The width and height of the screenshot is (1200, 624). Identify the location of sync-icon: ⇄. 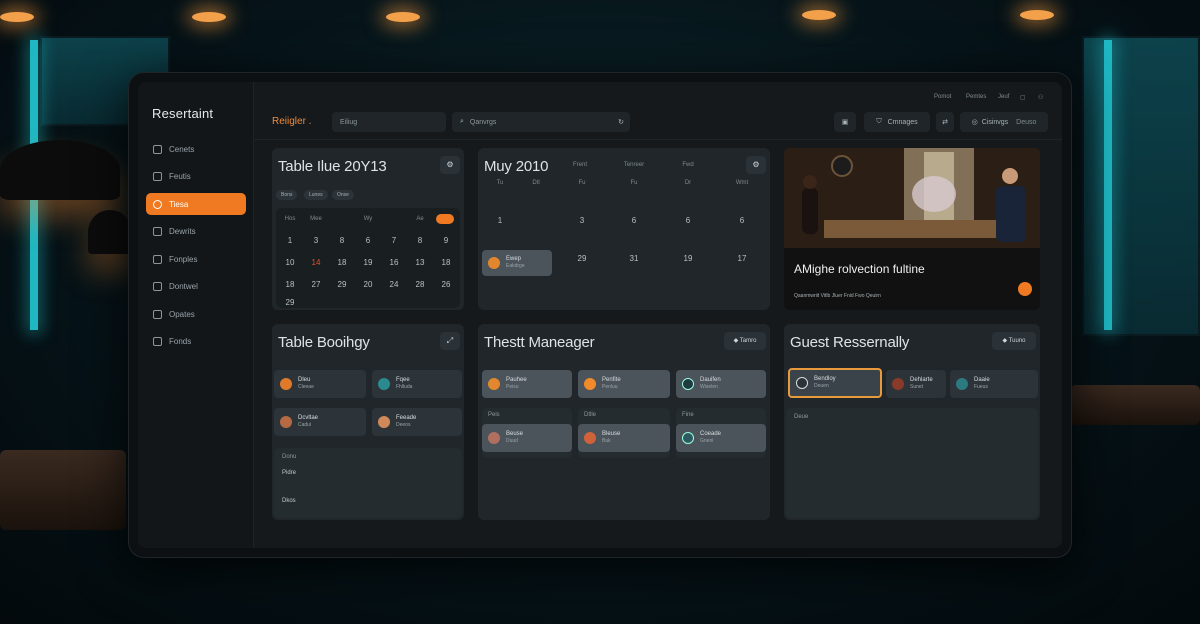
(945, 122).